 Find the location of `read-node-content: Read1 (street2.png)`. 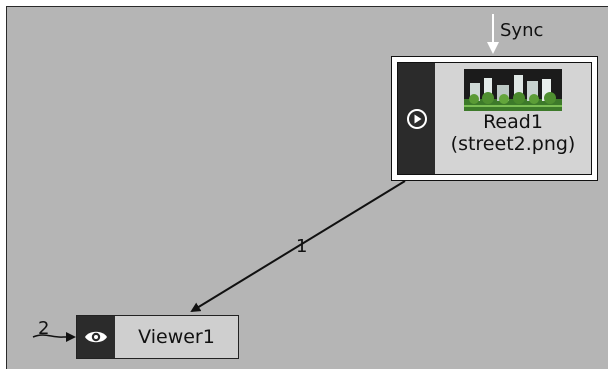

read-node-content: Read1 (street2.png) is located at coordinates (513, 118).